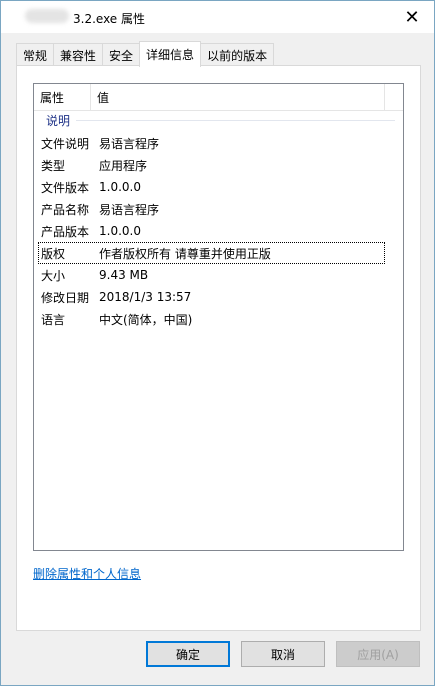 This screenshot has height=686, width=435. I want to click on close-button: ✕, so click(412, 17).